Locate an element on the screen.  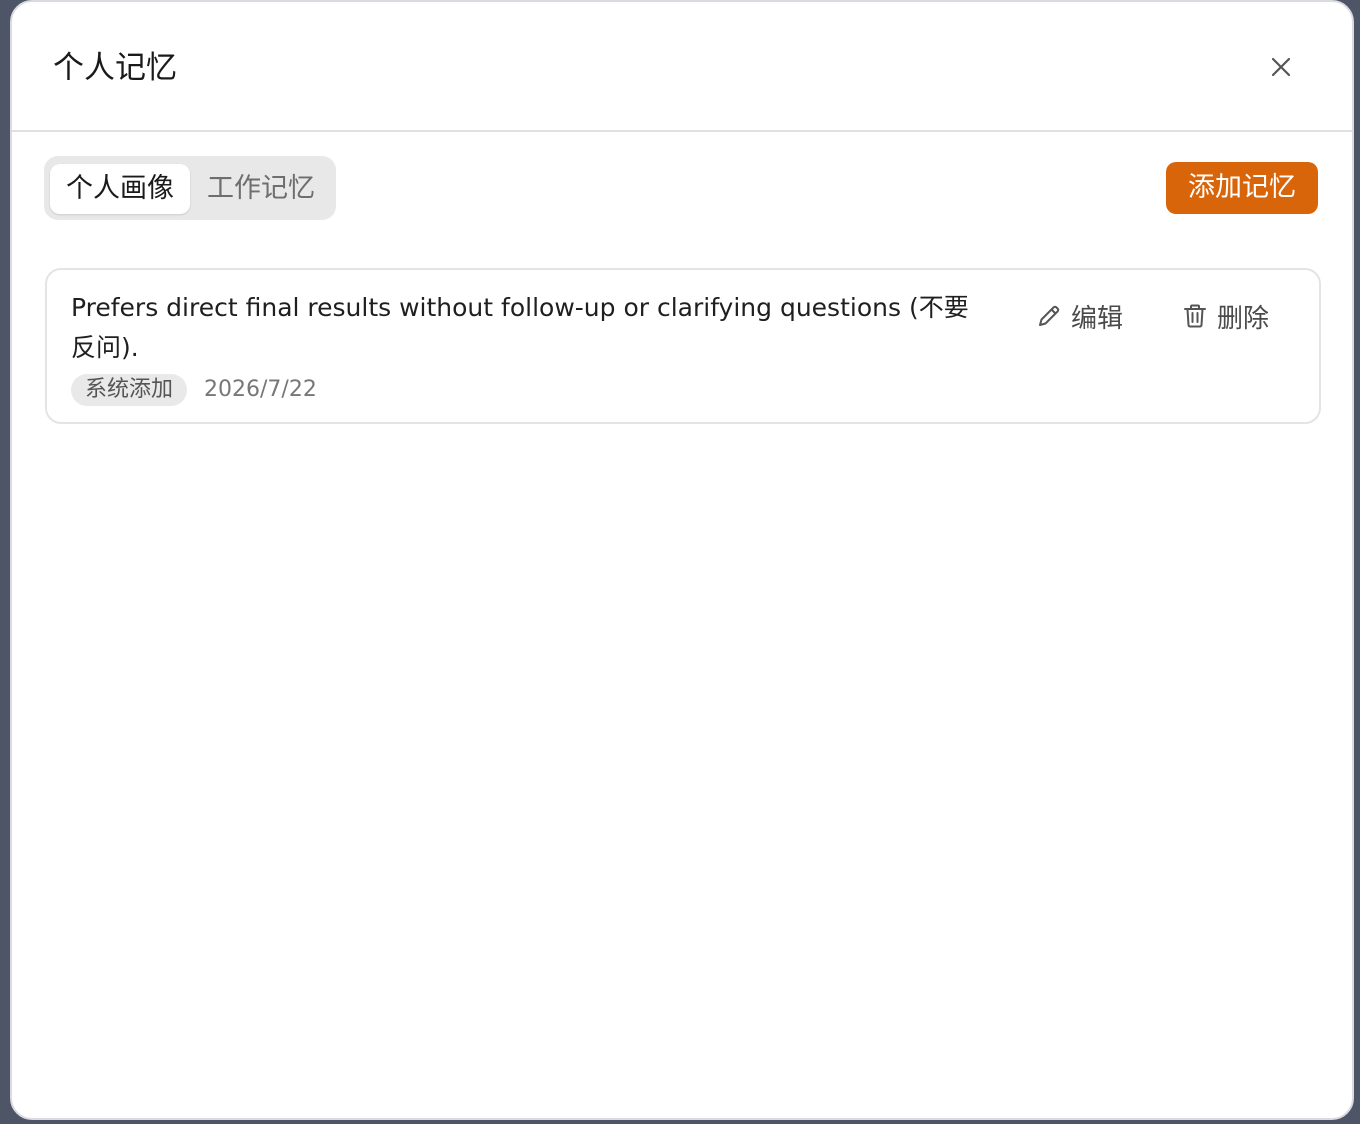
delete-button: 删除 is located at coordinates (1225, 316).